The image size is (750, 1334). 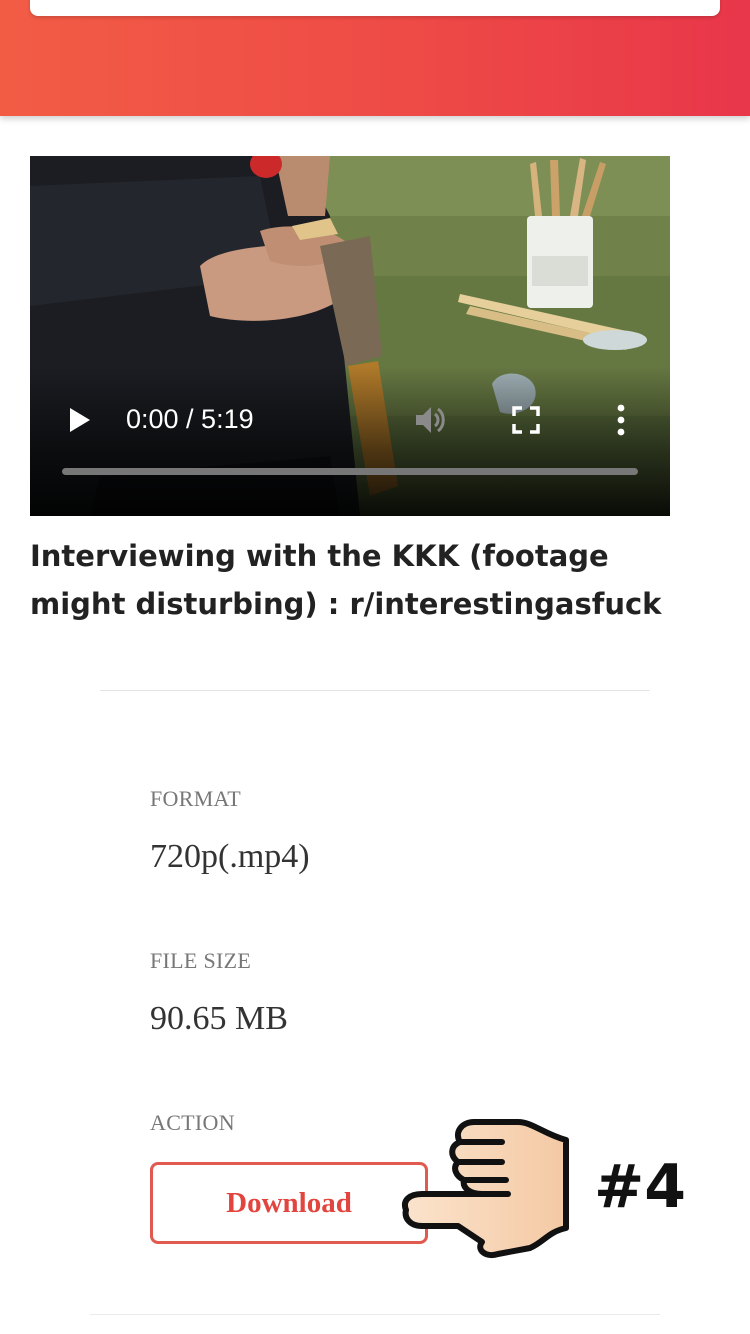 I want to click on fullscreen-icon, so click(x=526, y=420).